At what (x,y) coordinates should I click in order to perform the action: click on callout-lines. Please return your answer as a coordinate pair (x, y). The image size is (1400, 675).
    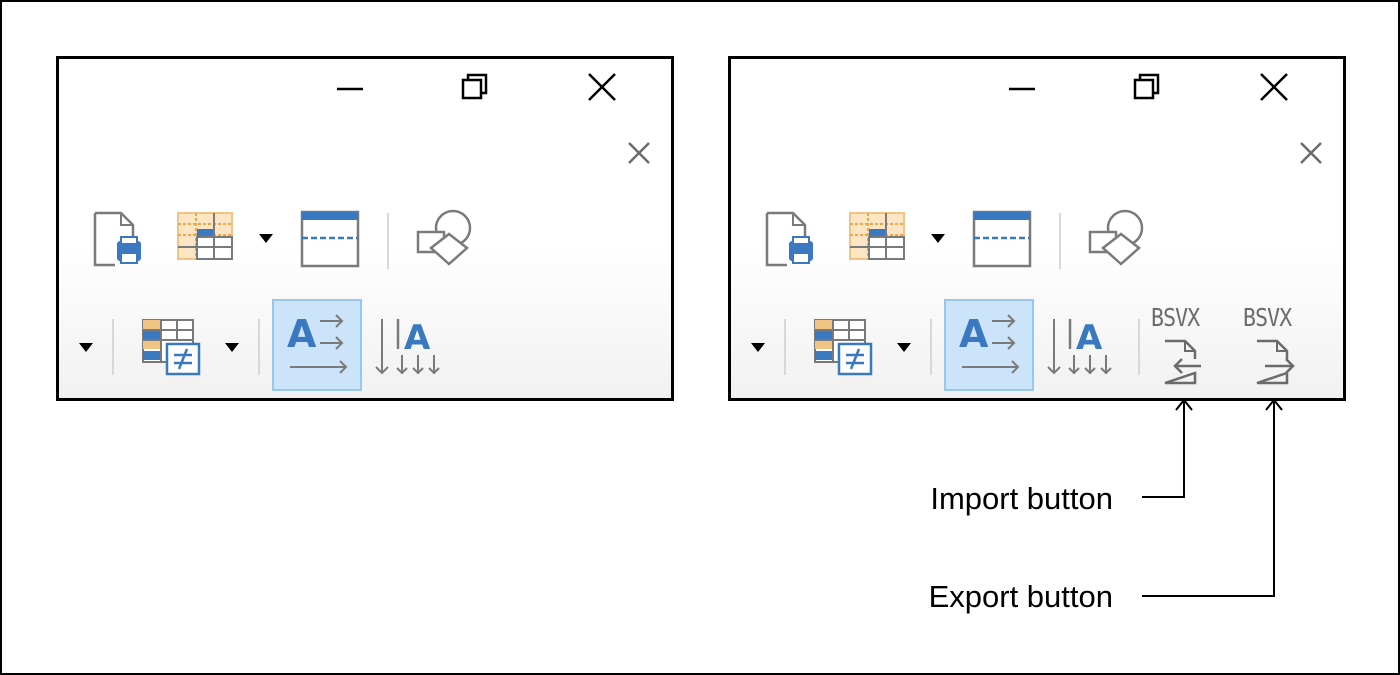
    Looking at the image, I should click on (1212, 497).